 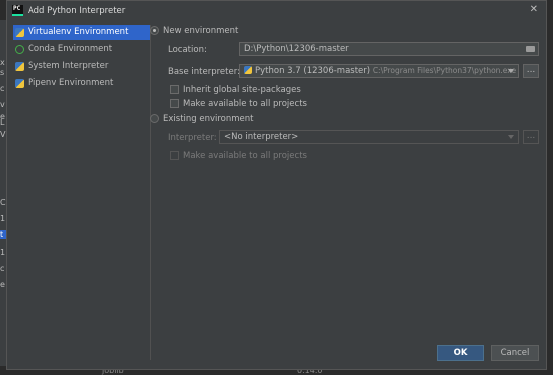 I want to click on background-text: s, so click(x=2, y=72).